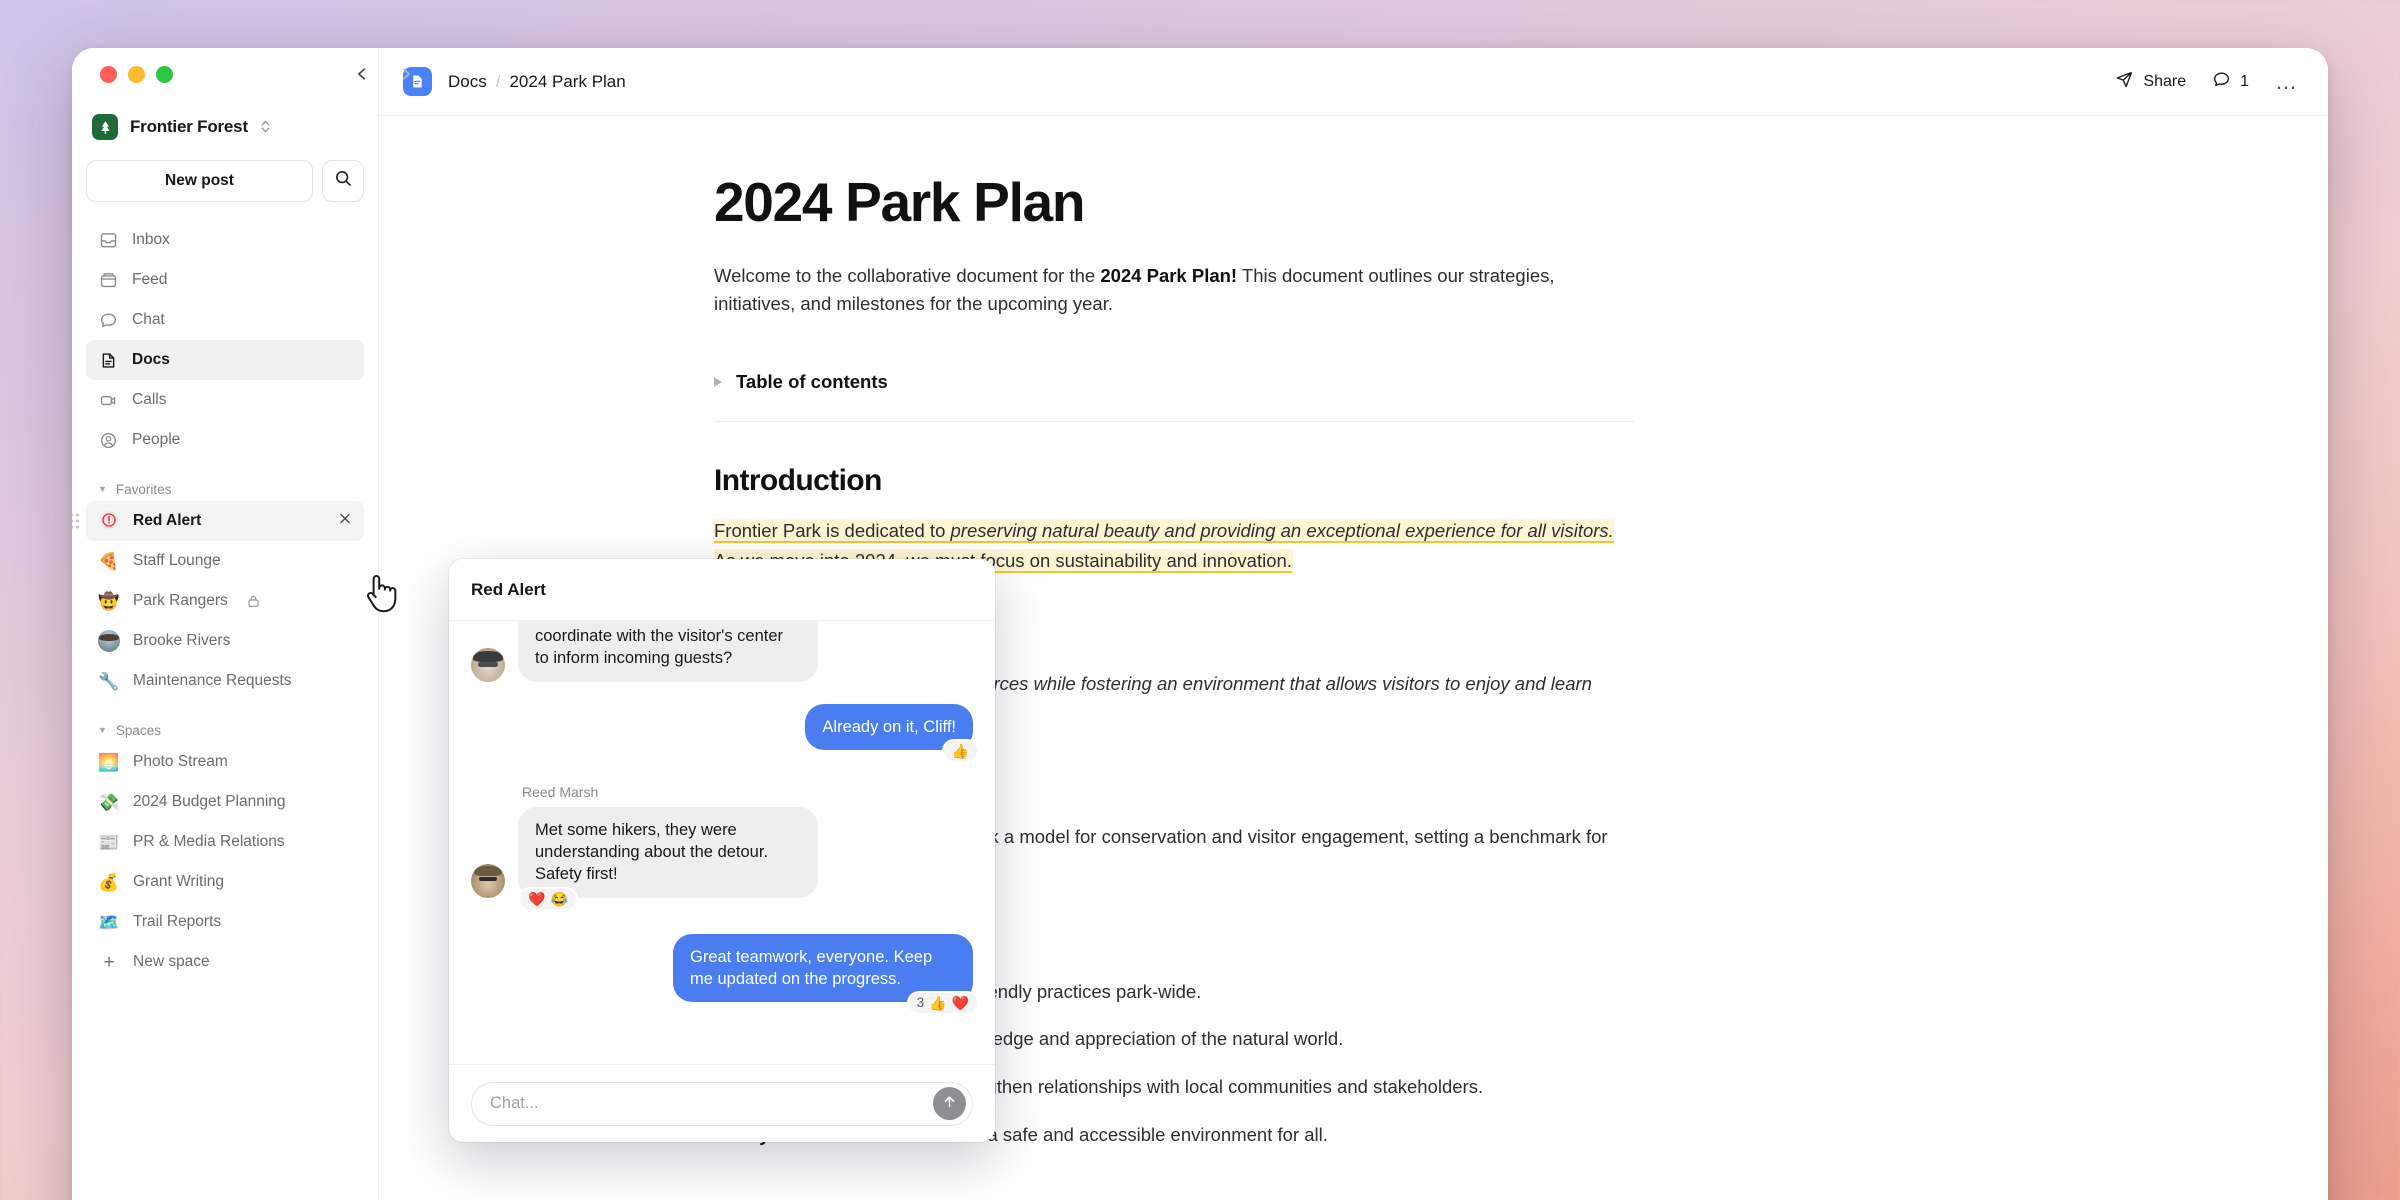 The height and width of the screenshot is (1200, 2400). What do you see at coordinates (180, 600) in the screenshot?
I see `sidebar-item-label: Park Rangers` at bounding box center [180, 600].